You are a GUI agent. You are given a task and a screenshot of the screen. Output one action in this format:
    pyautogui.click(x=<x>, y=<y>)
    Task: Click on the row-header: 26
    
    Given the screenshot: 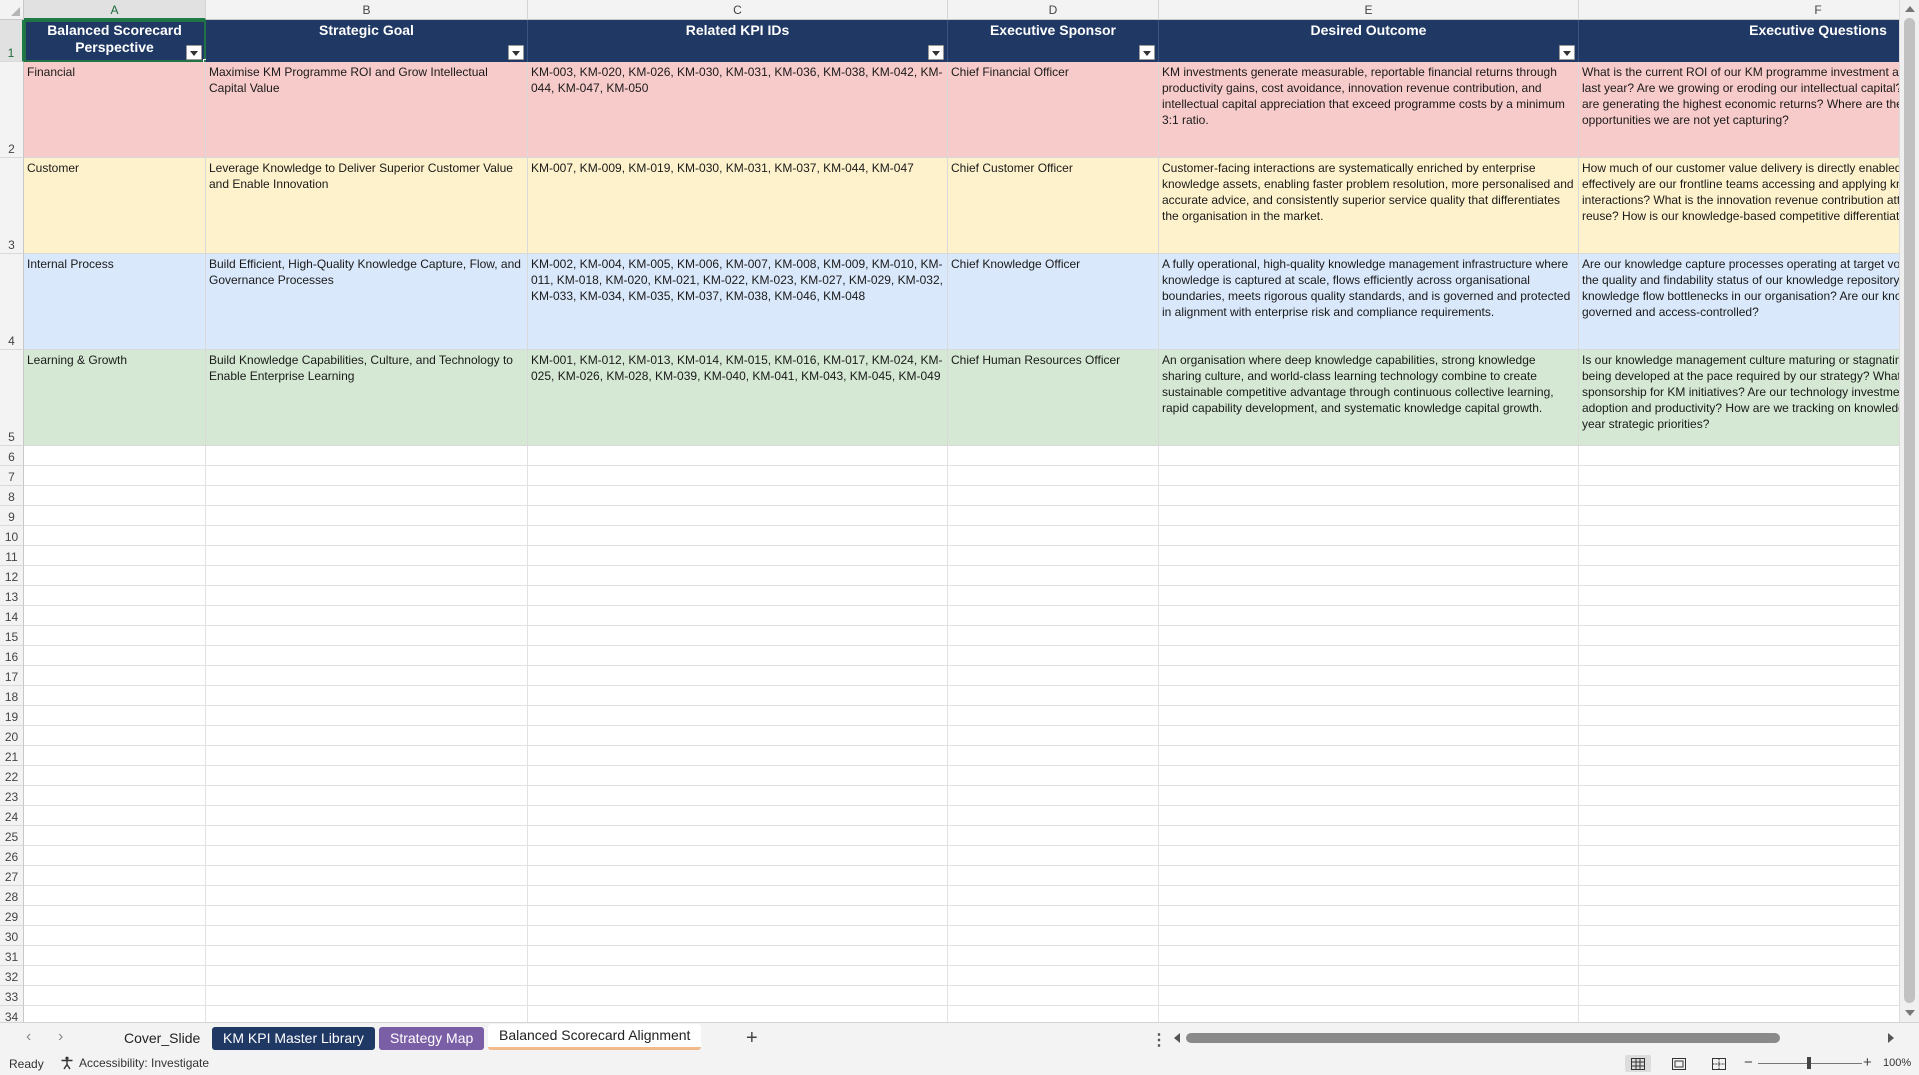 What is the action you would take?
    pyautogui.click(x=12, y=856)
    